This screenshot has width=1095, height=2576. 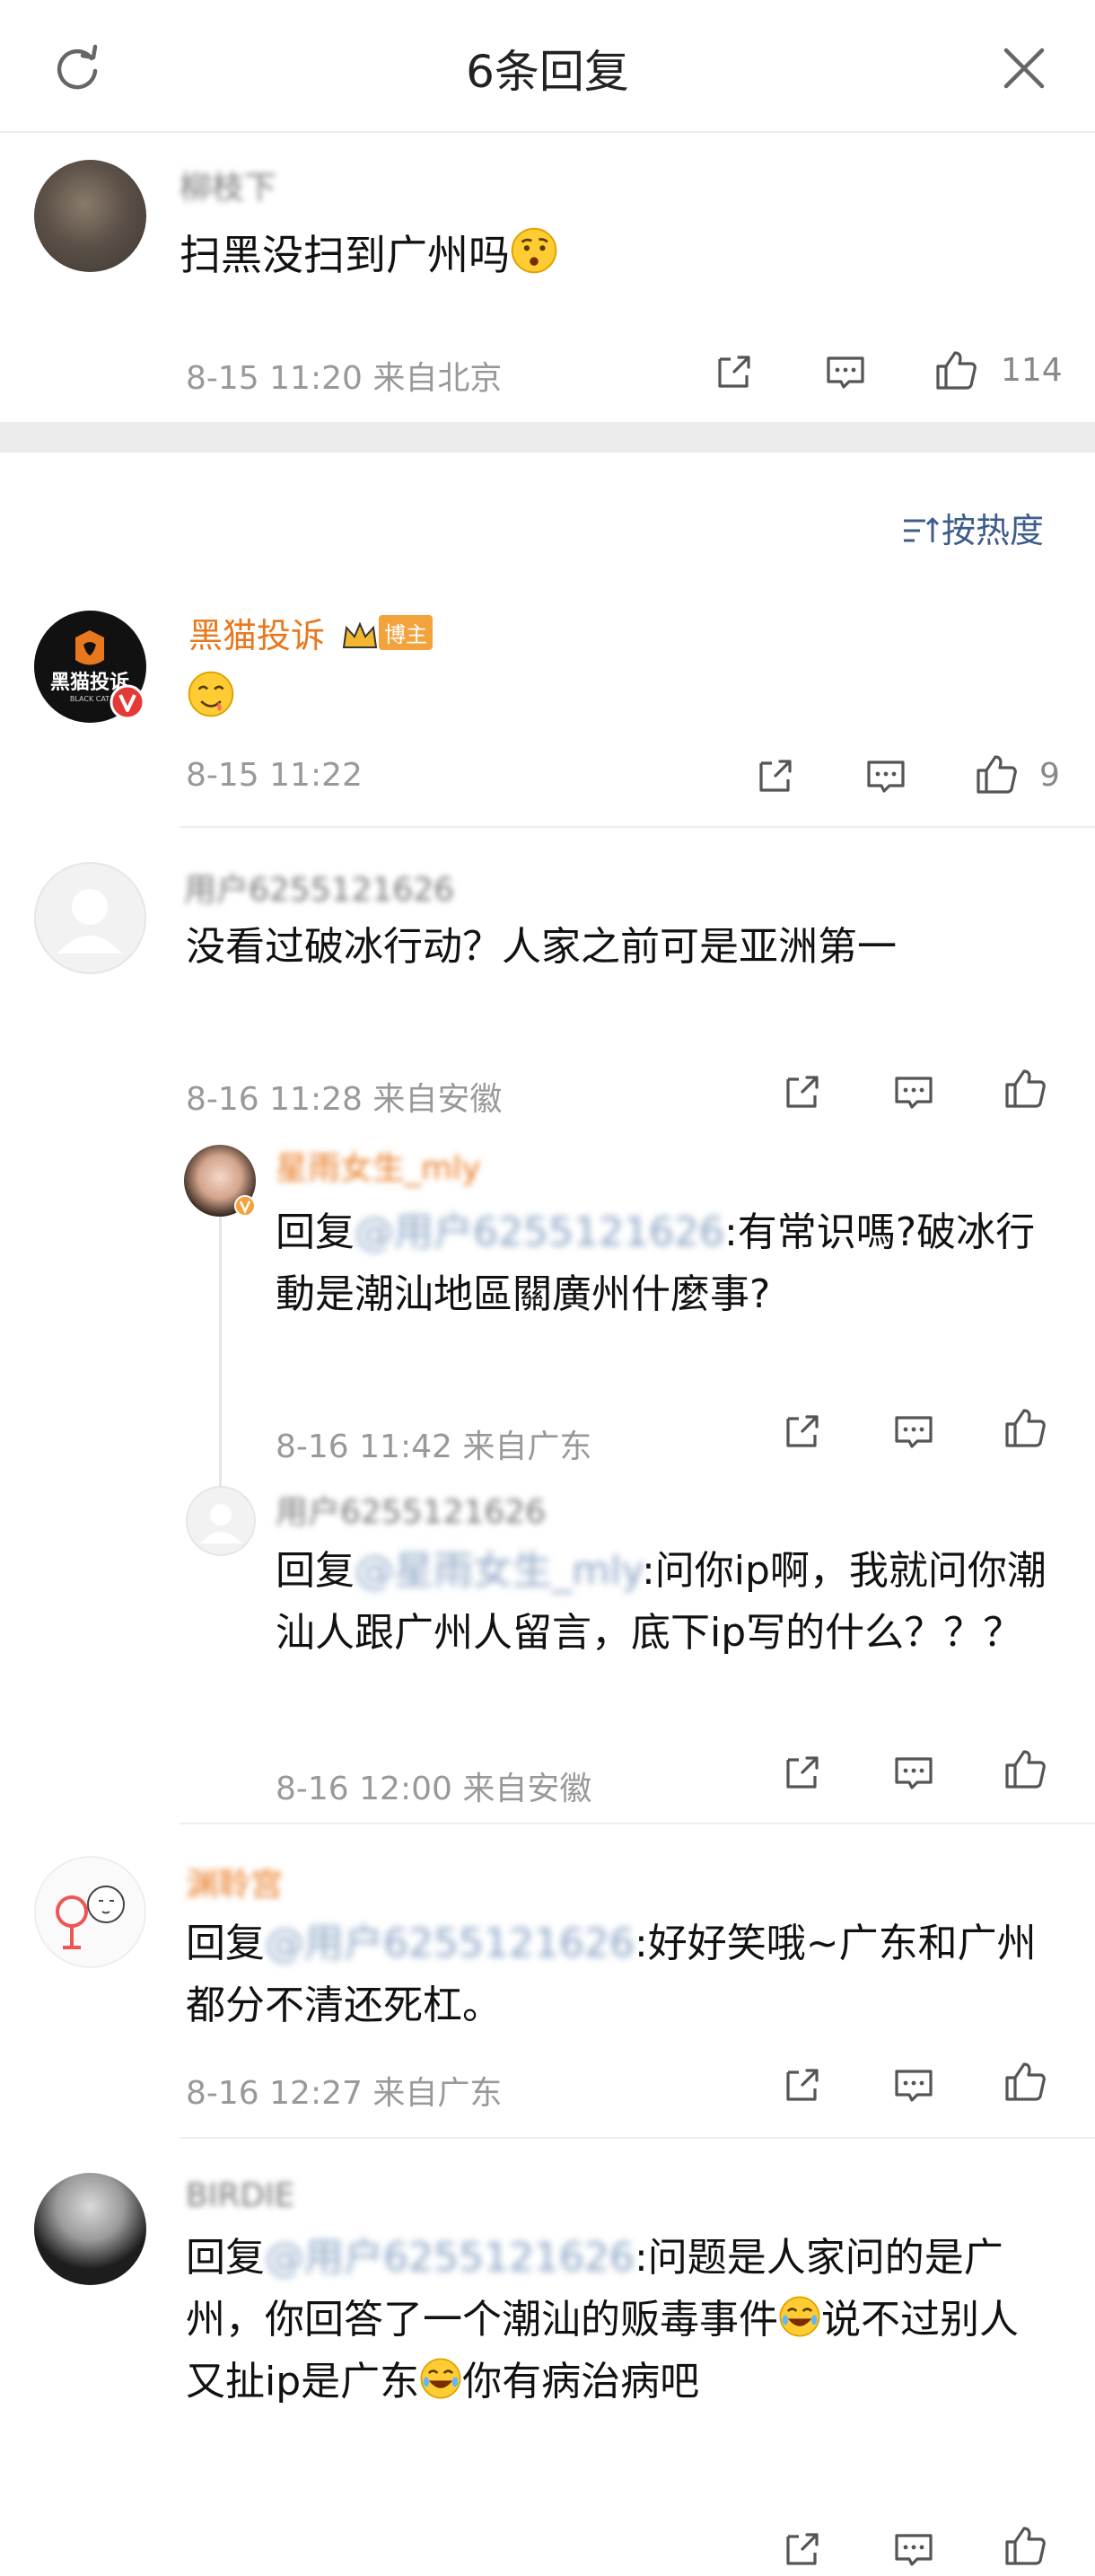 What do you see at coordinates (235, 1882) in the screenshot?
I see `comment-username: 渊聆宫` at bounding box center [235, 1882].